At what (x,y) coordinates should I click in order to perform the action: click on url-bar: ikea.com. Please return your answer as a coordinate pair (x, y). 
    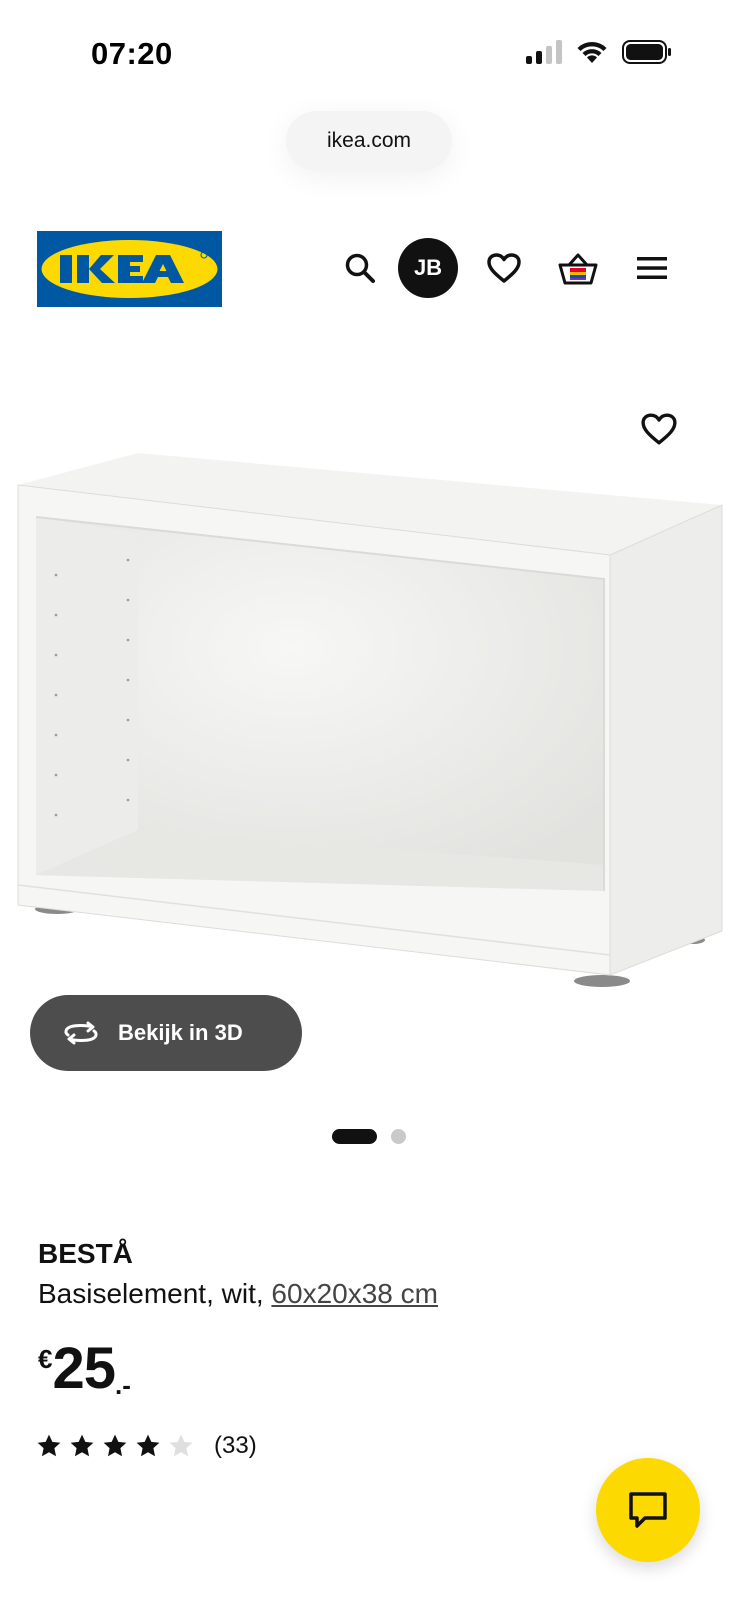
    Looking at the image, I should click on (369, 141).